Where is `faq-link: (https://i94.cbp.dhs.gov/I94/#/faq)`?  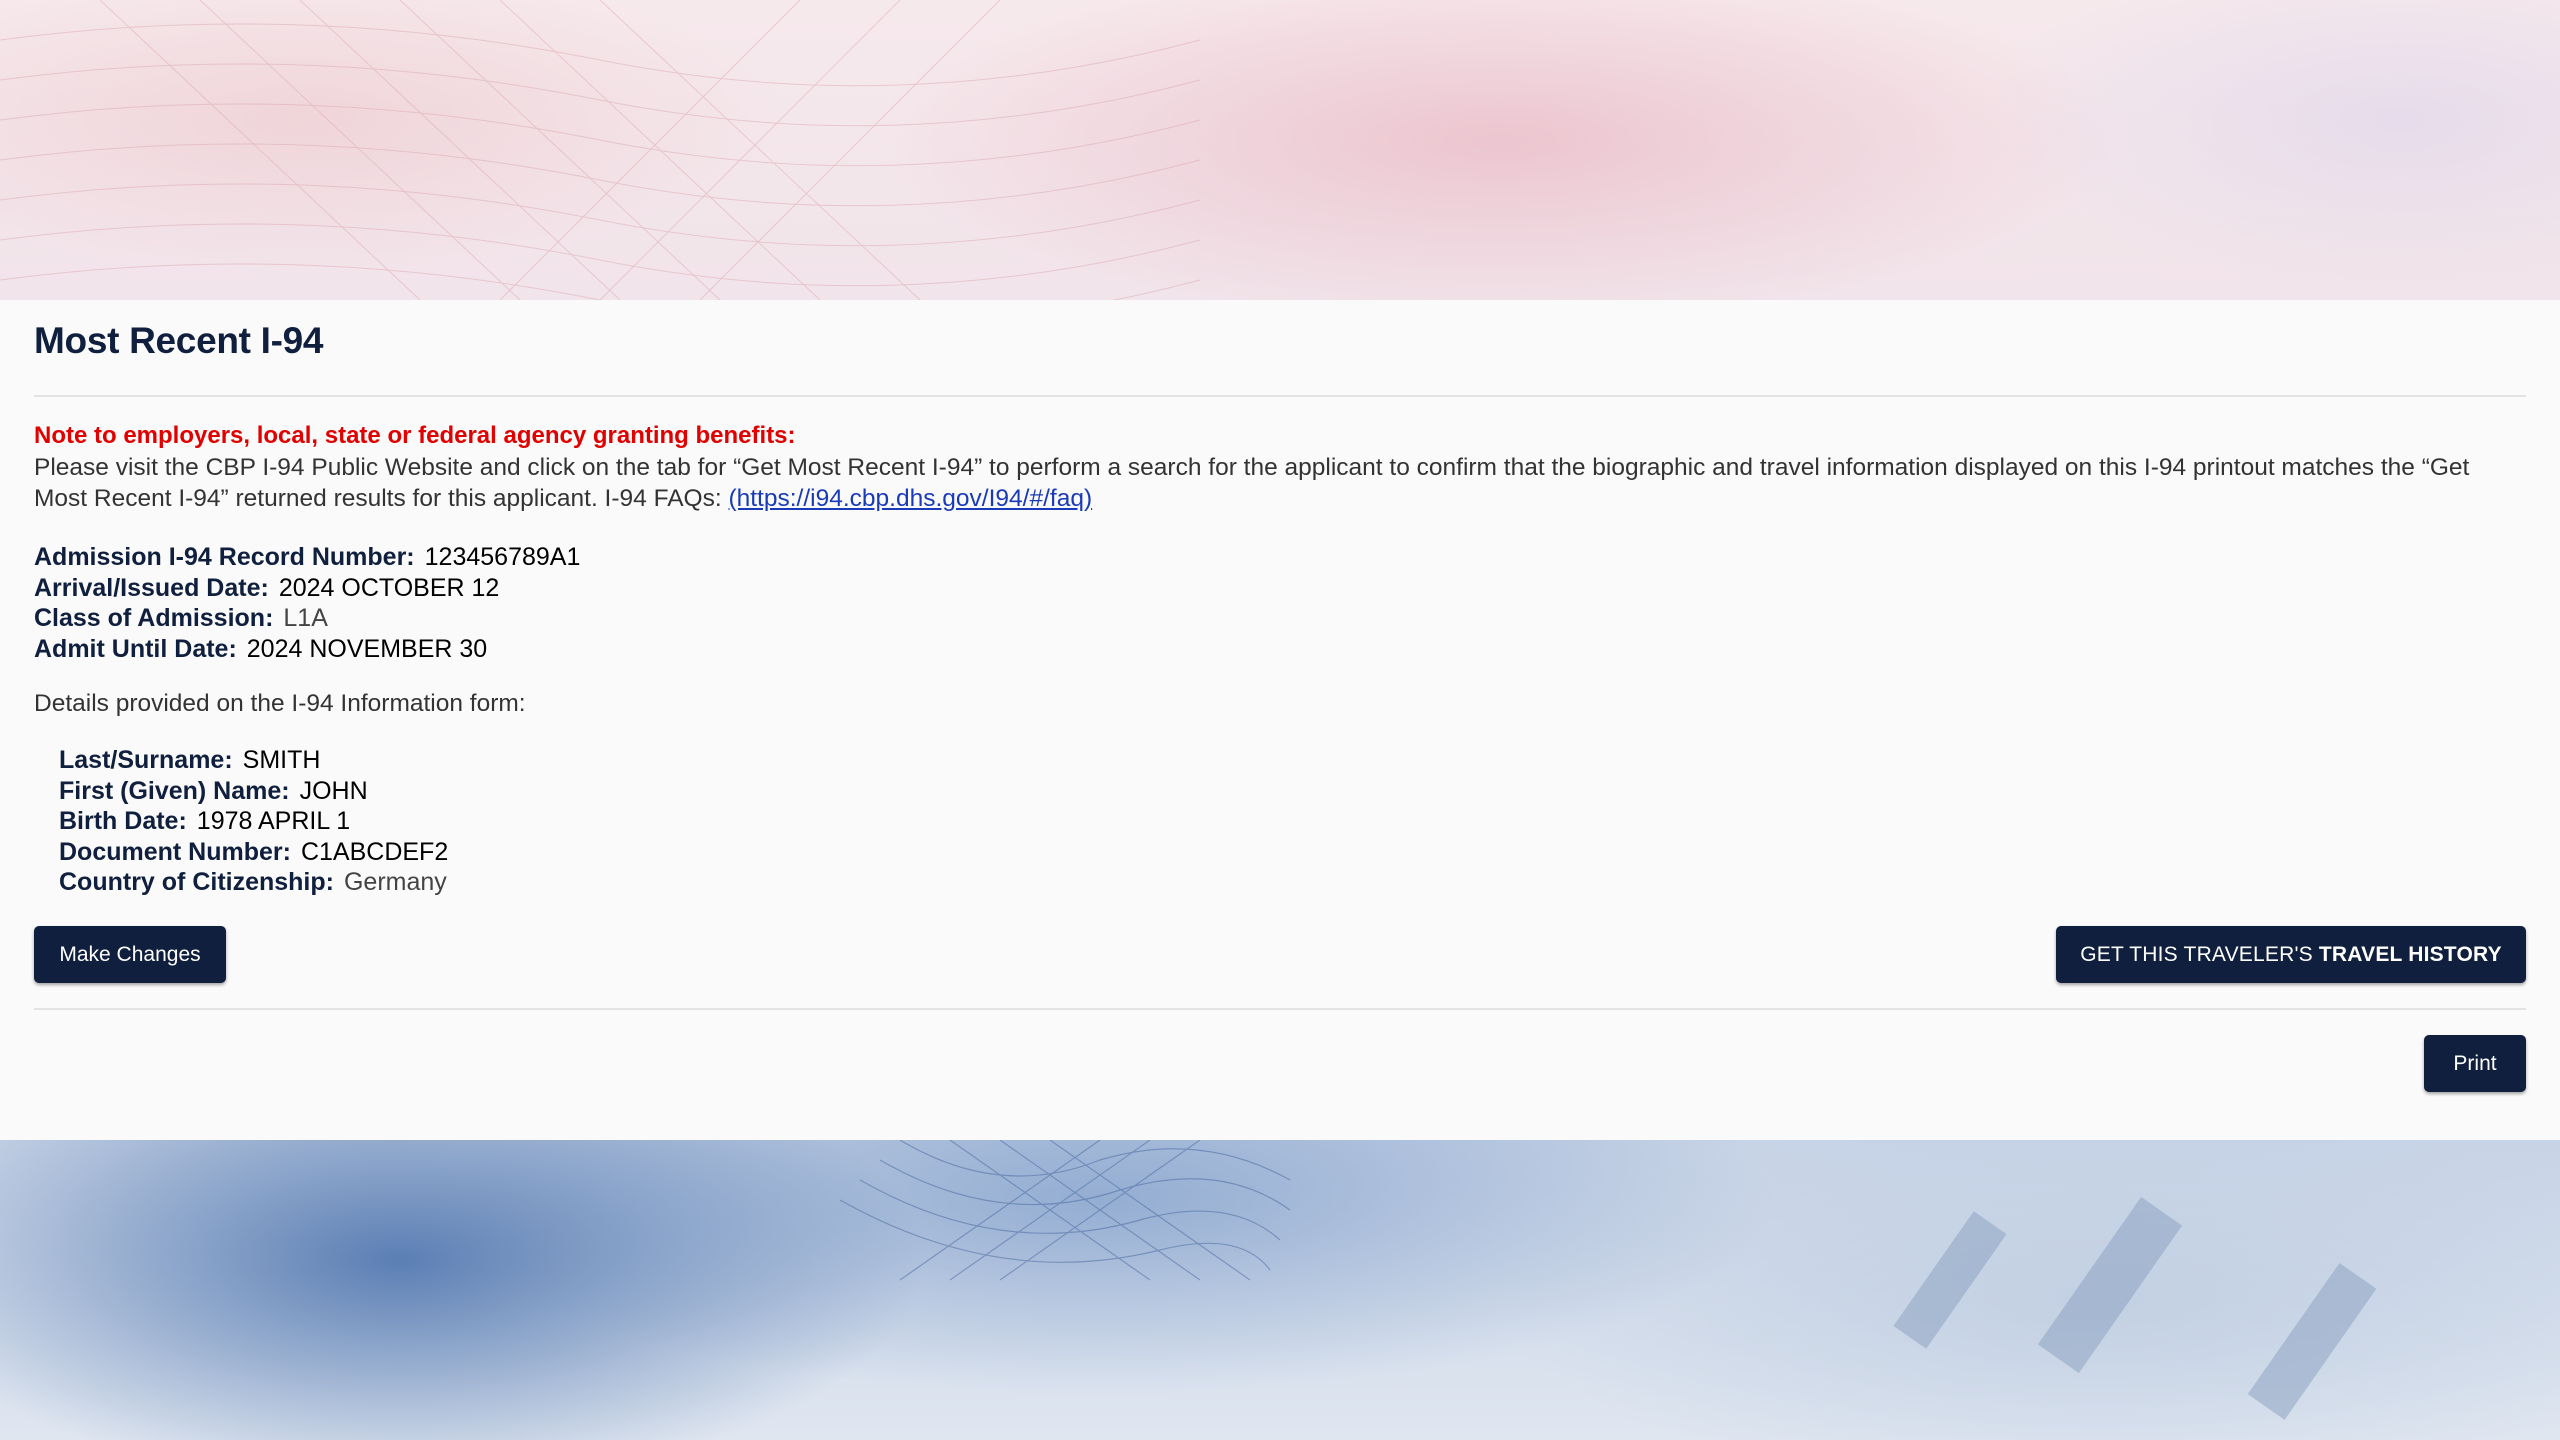 faq-link: (https://i94.cbp.dhs.gov/I94/#/faq) is located at coordinates (910, 498).